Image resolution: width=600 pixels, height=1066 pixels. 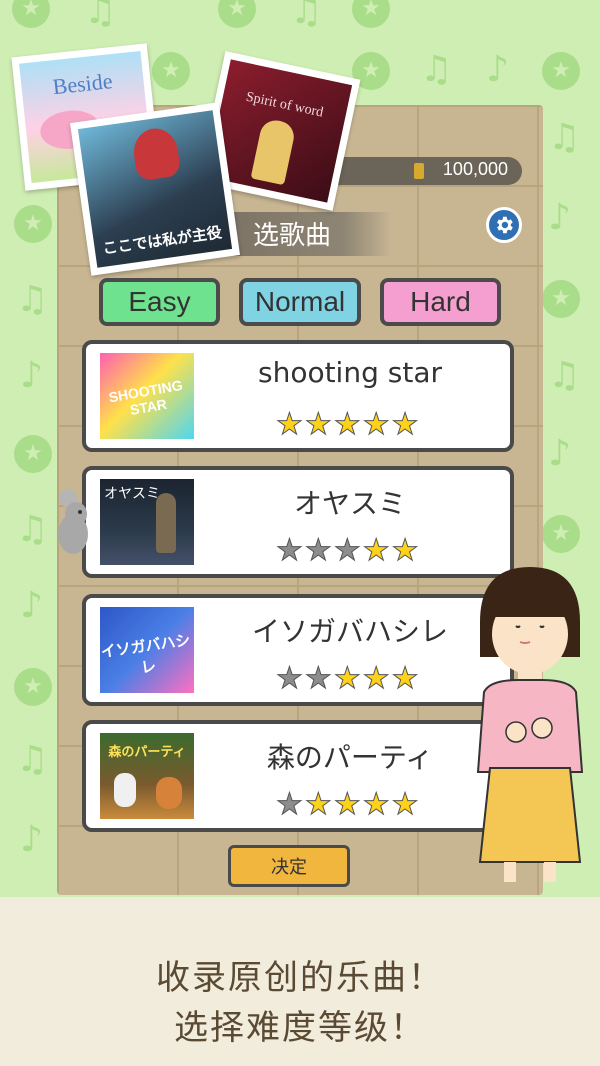 I want to click on song-thumbnail: オヤスミ, so click(x=147, y=522).